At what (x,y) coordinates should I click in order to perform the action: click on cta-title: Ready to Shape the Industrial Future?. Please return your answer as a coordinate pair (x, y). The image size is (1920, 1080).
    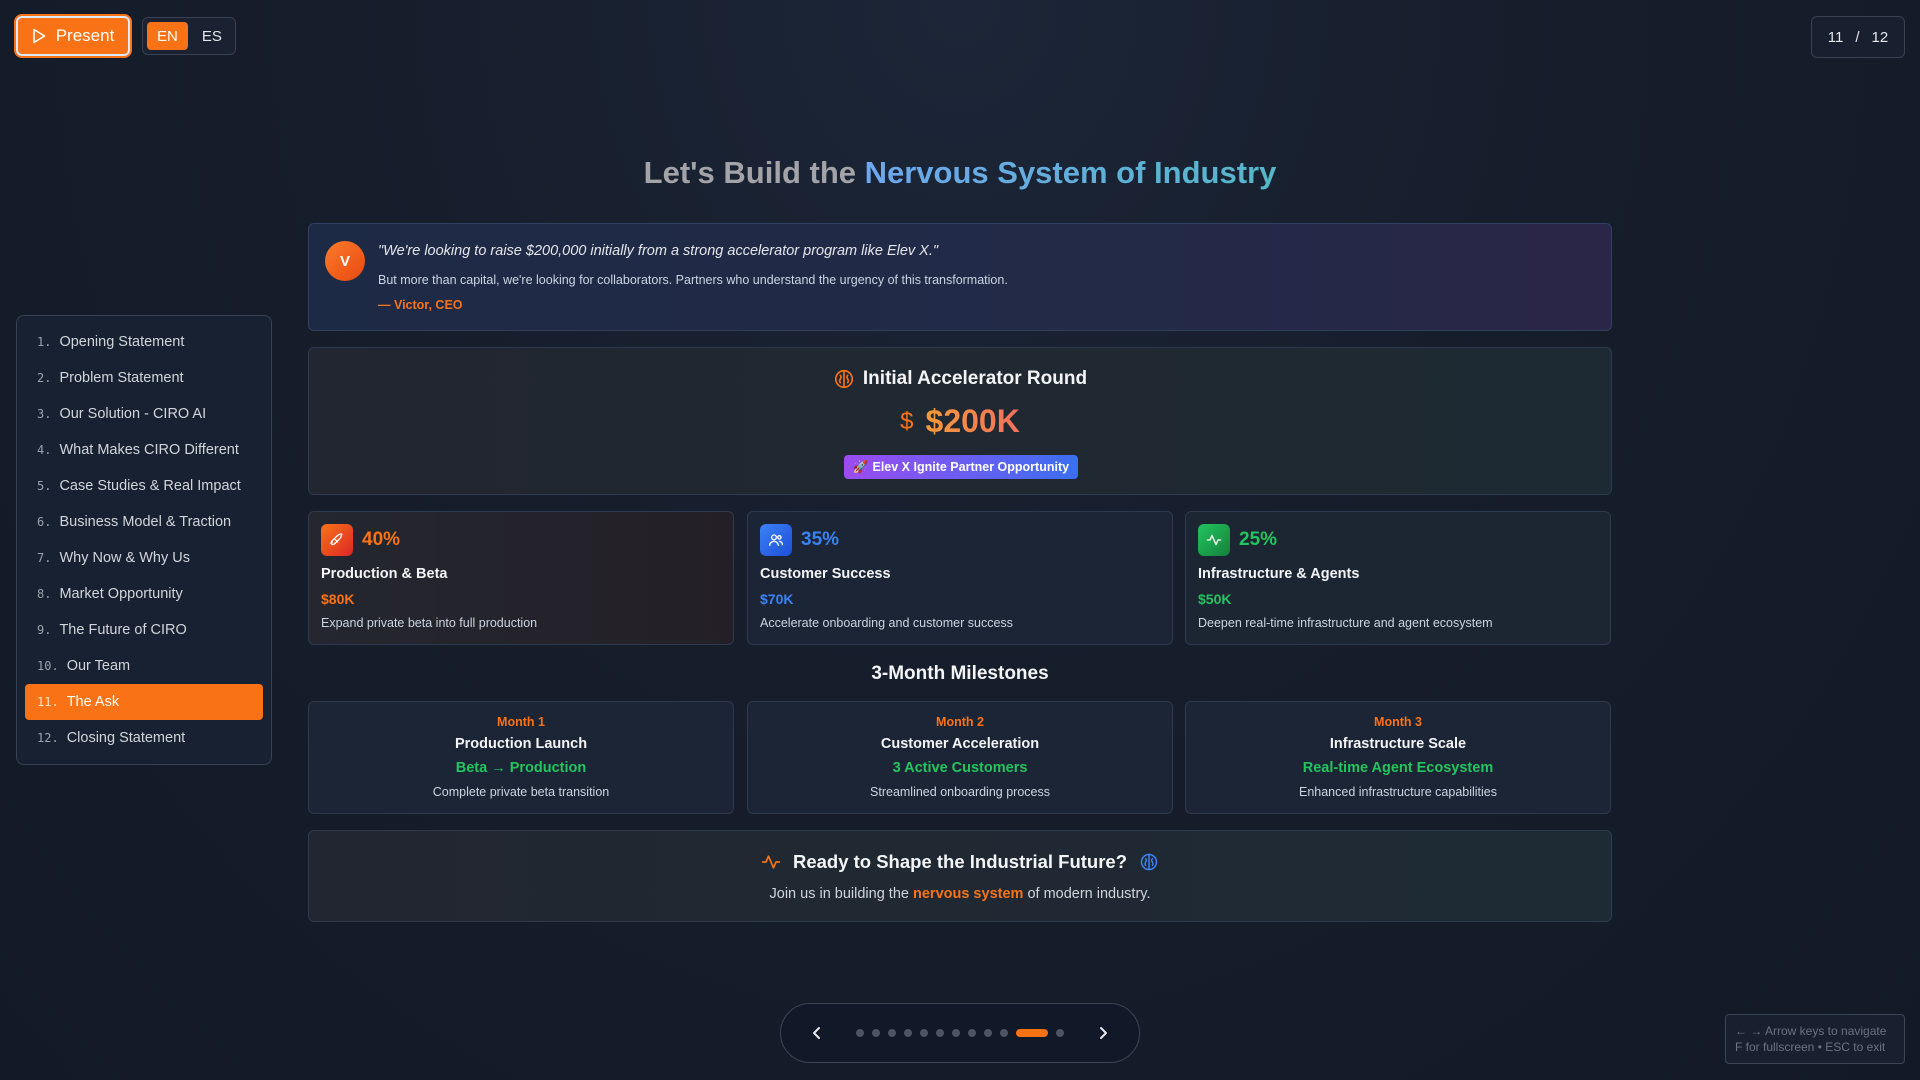
    Looking at the image, I should click on (960, 861).